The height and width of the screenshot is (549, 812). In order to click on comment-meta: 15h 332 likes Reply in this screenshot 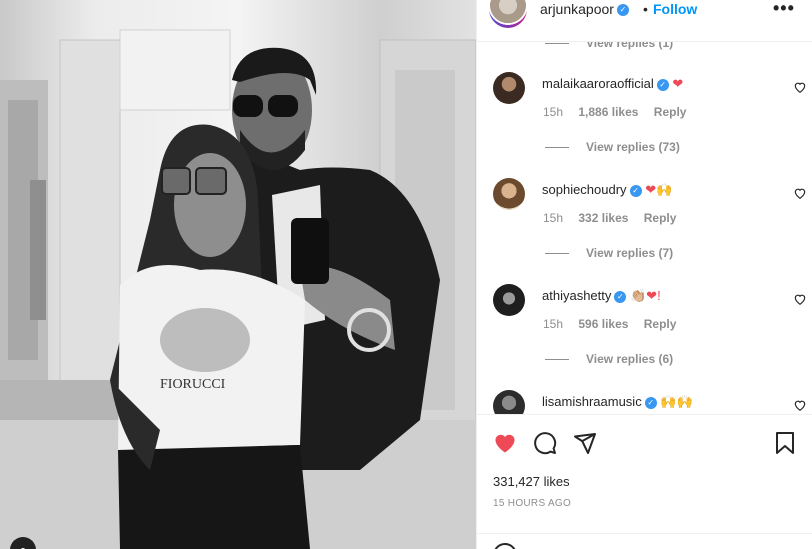, I will do `click(615, 218)`.